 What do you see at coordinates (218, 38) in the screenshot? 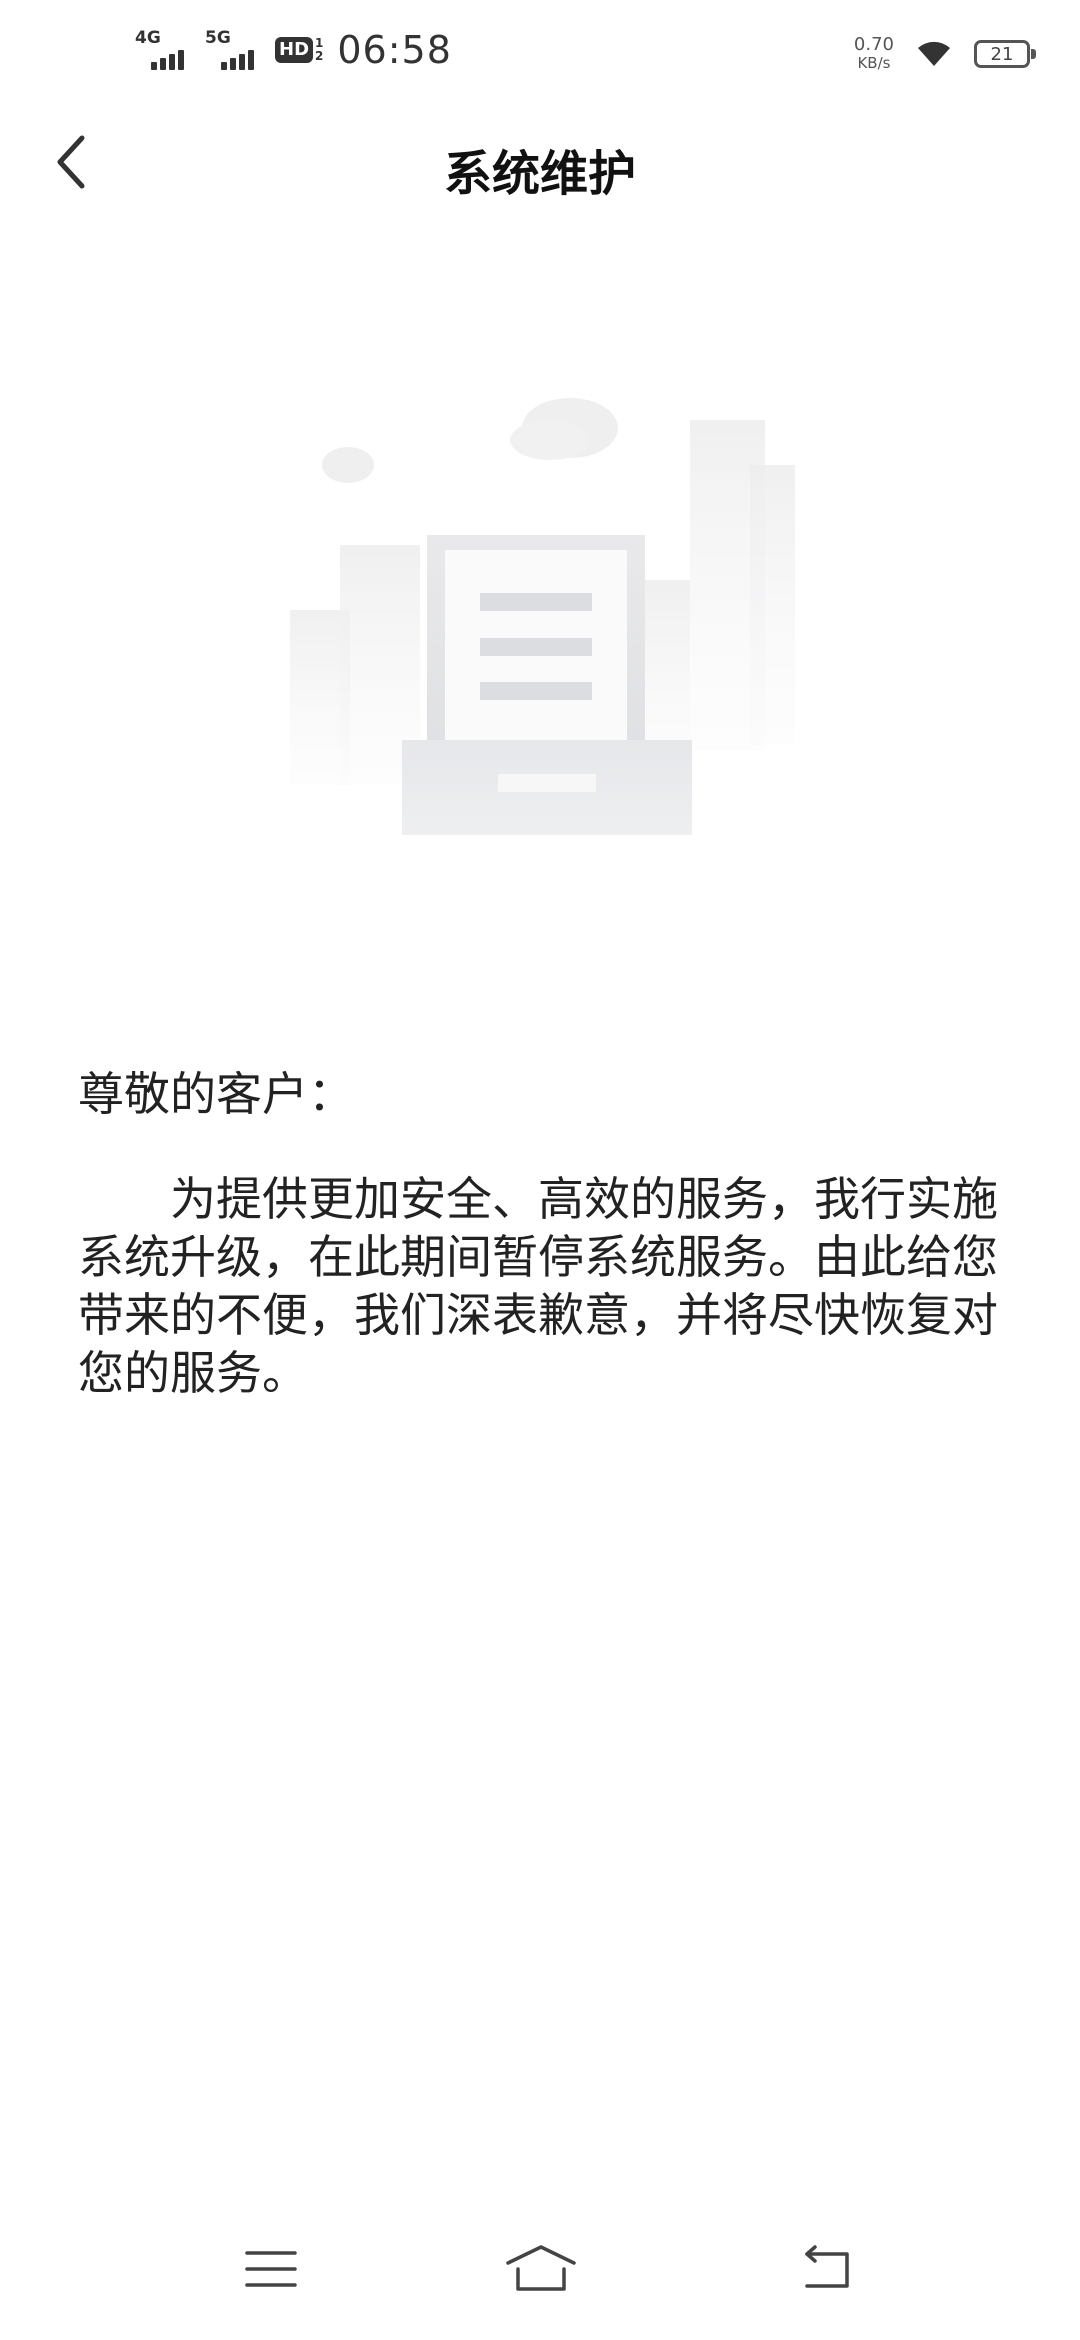
I see `network-label-2: 5G` at bounding box center [218, 38].